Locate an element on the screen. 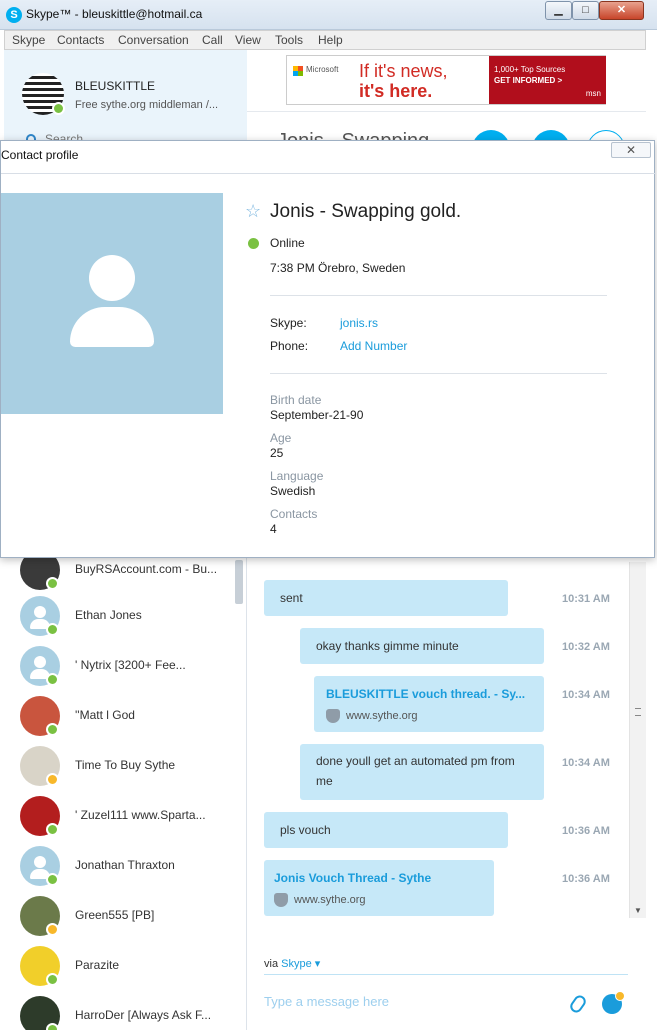 The width and height of the screenshot is (657, 1030). age-label: Age is located at coordinates (281, 438).